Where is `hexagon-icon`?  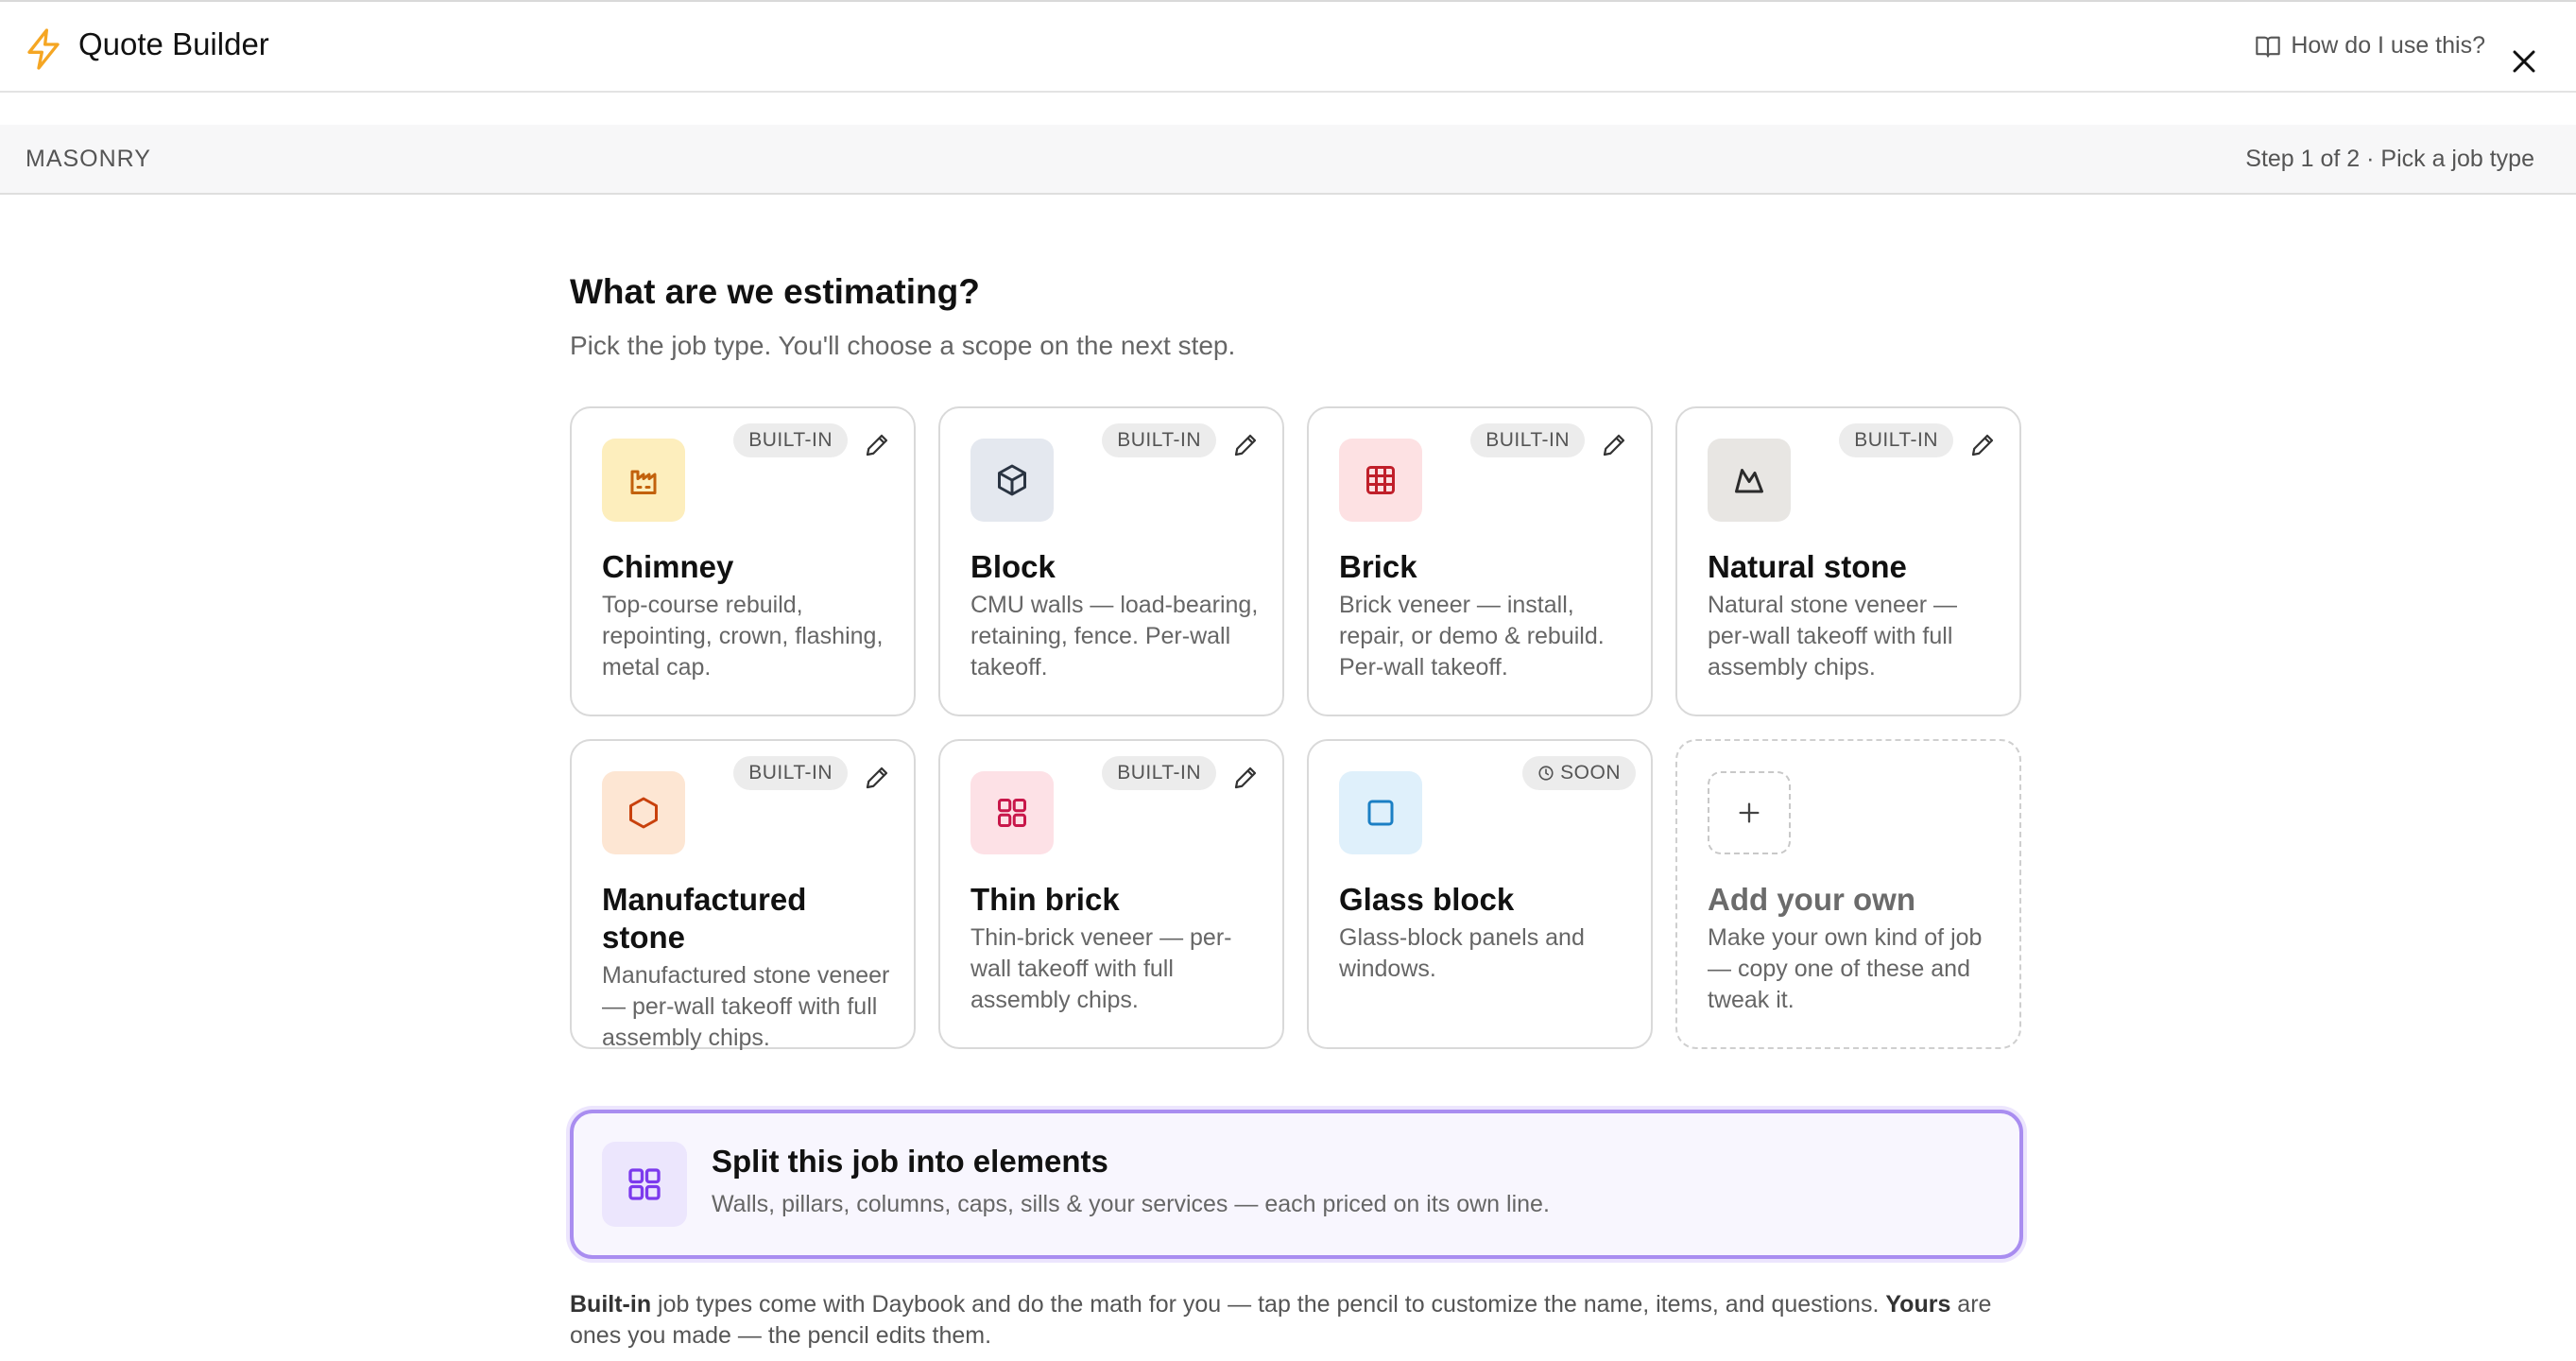 hexagon-icon is located at coordinates (643, 813).